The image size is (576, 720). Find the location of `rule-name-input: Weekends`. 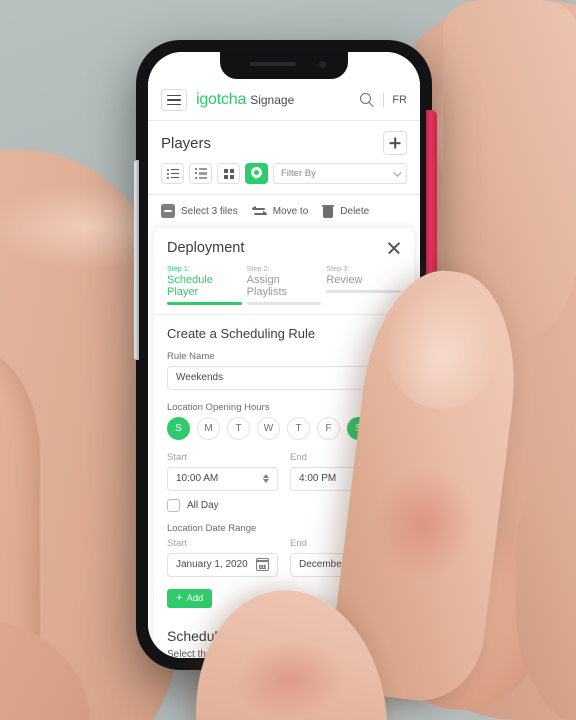

rule-name-input: Weekends is located at coordinates (284, 377).